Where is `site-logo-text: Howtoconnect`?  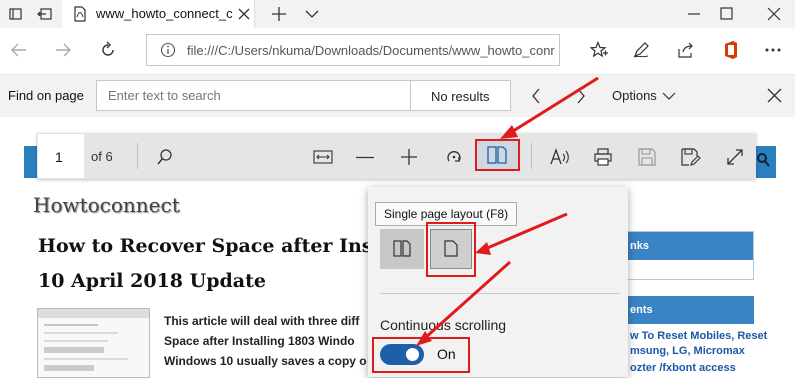 site-logo-text: Howtoconnect is located at coordinates (106, 205).